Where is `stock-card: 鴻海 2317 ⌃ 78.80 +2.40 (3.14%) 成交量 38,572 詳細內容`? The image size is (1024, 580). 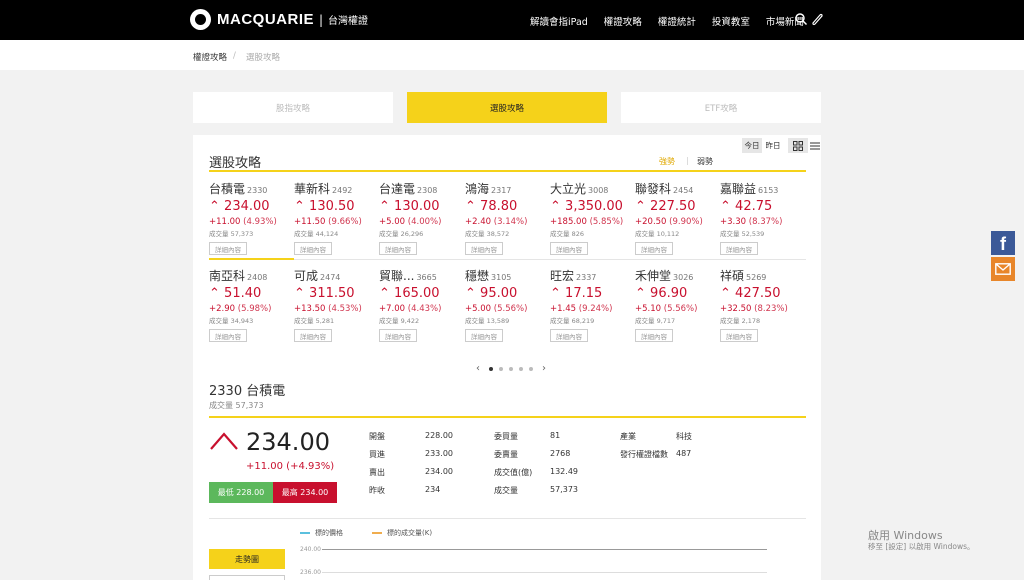
stock-card: 鴻海 2317 ⌃ 78.80 +2.40 (3.14%) 成交量 38,572 詳細內容 is located at coordinates (505, 217).